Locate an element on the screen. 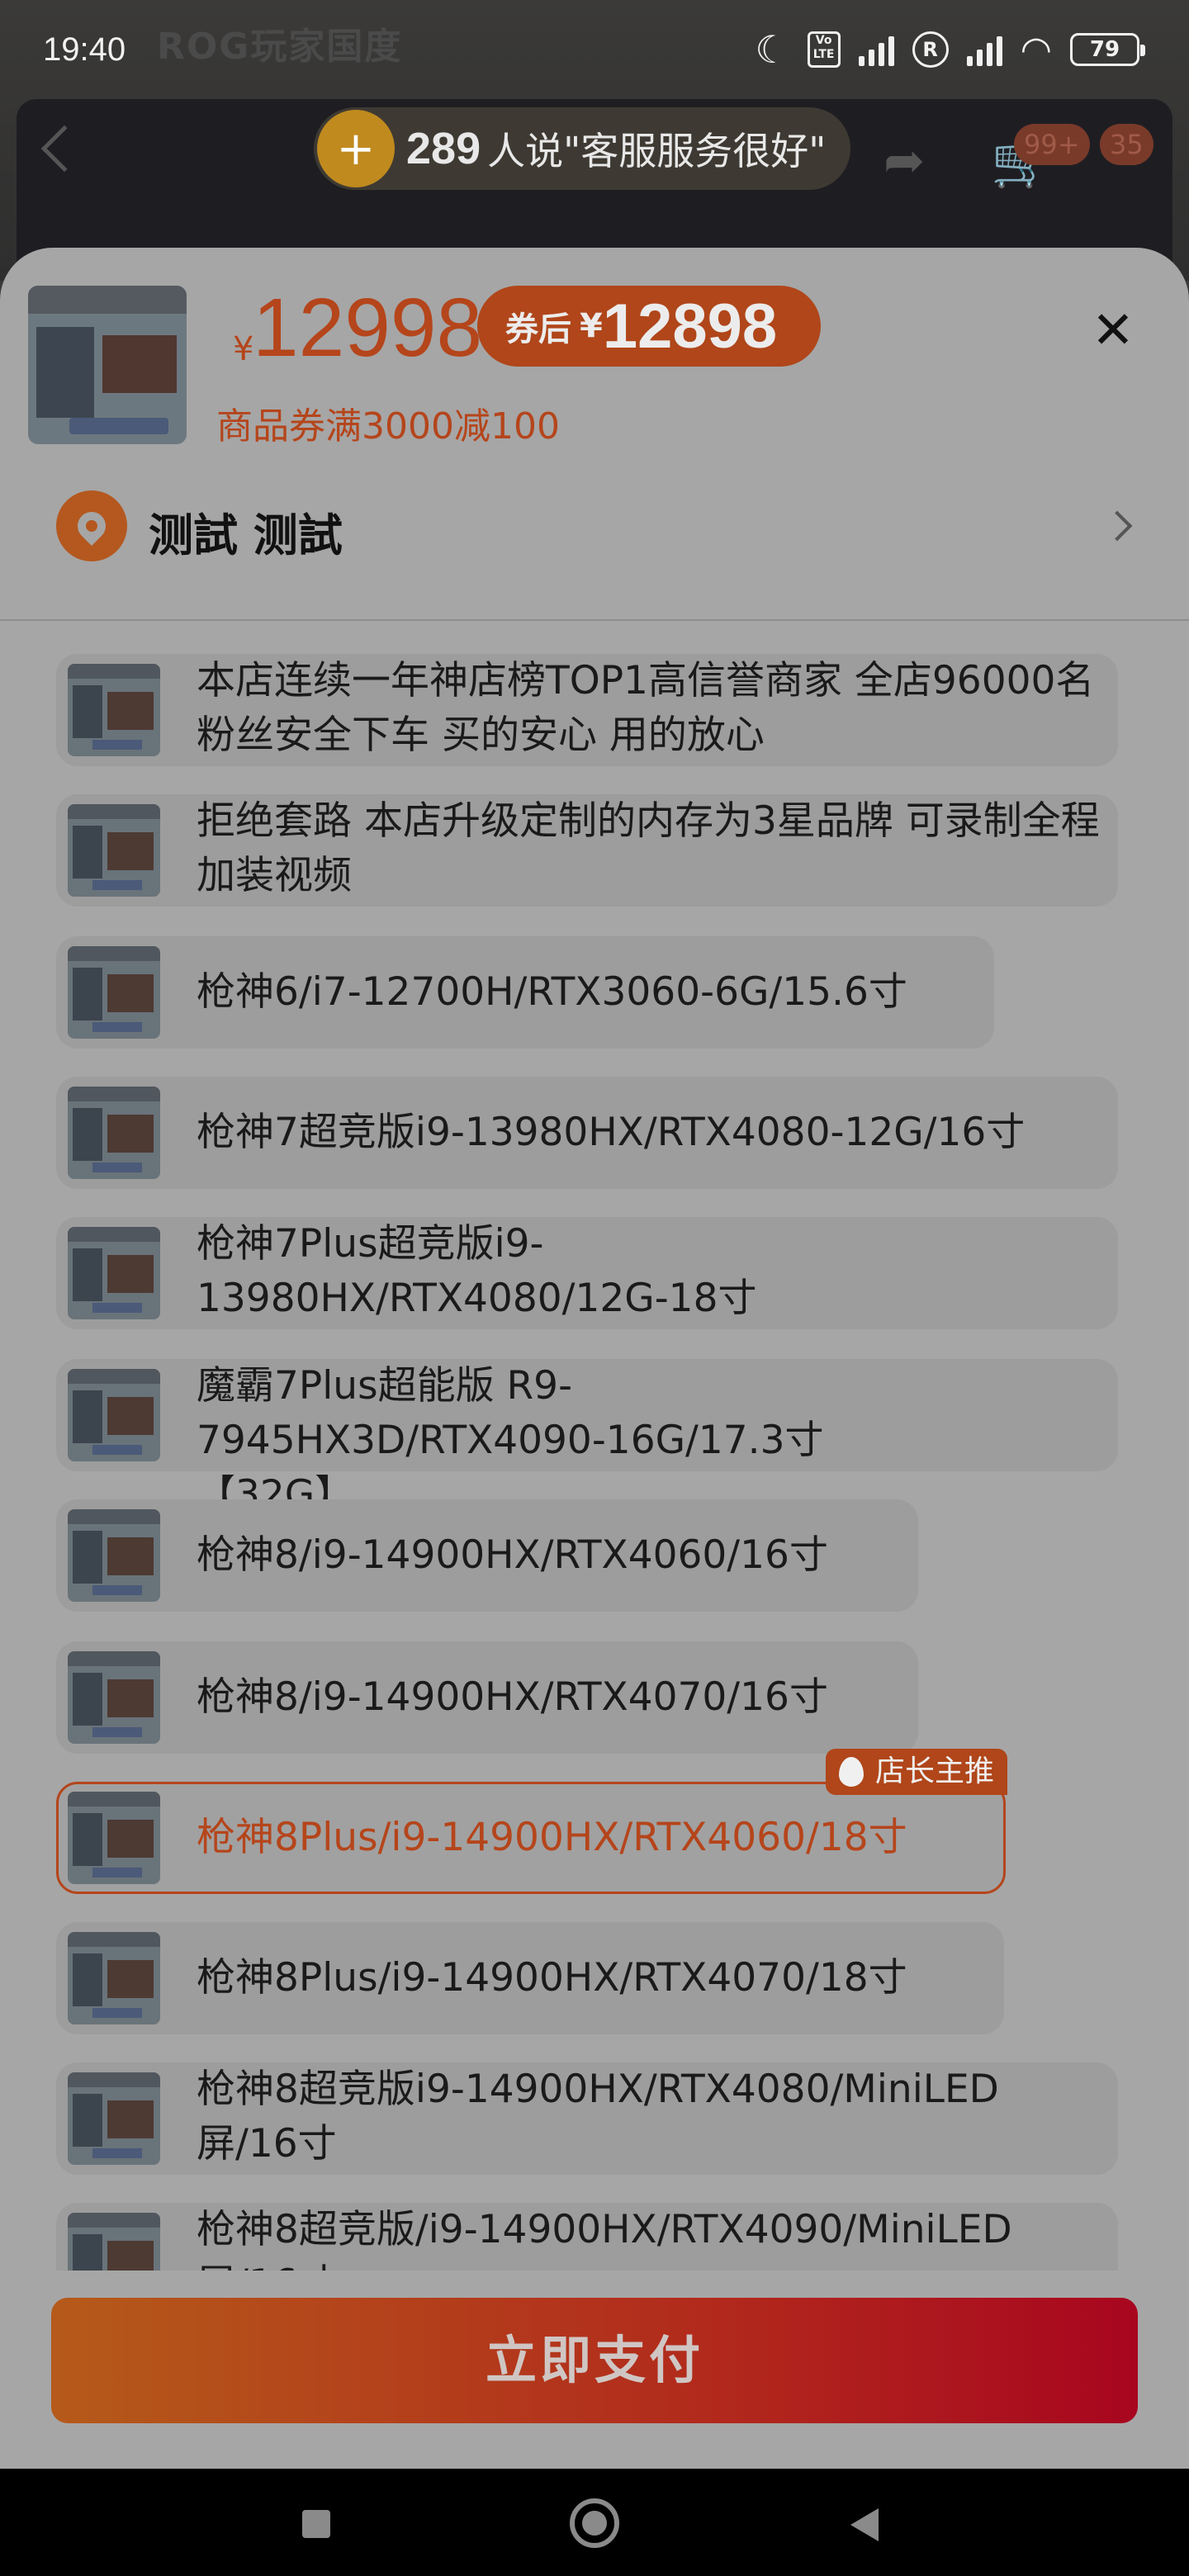 The width and height of the screenshot is (1189, 2576). shopping-bag-icon: + is located at coordinates (356, 148).